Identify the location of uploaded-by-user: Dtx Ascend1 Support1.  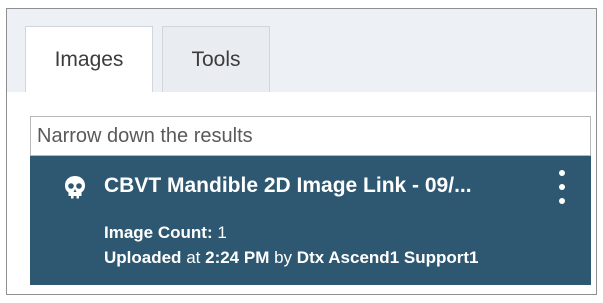
(387, 257).